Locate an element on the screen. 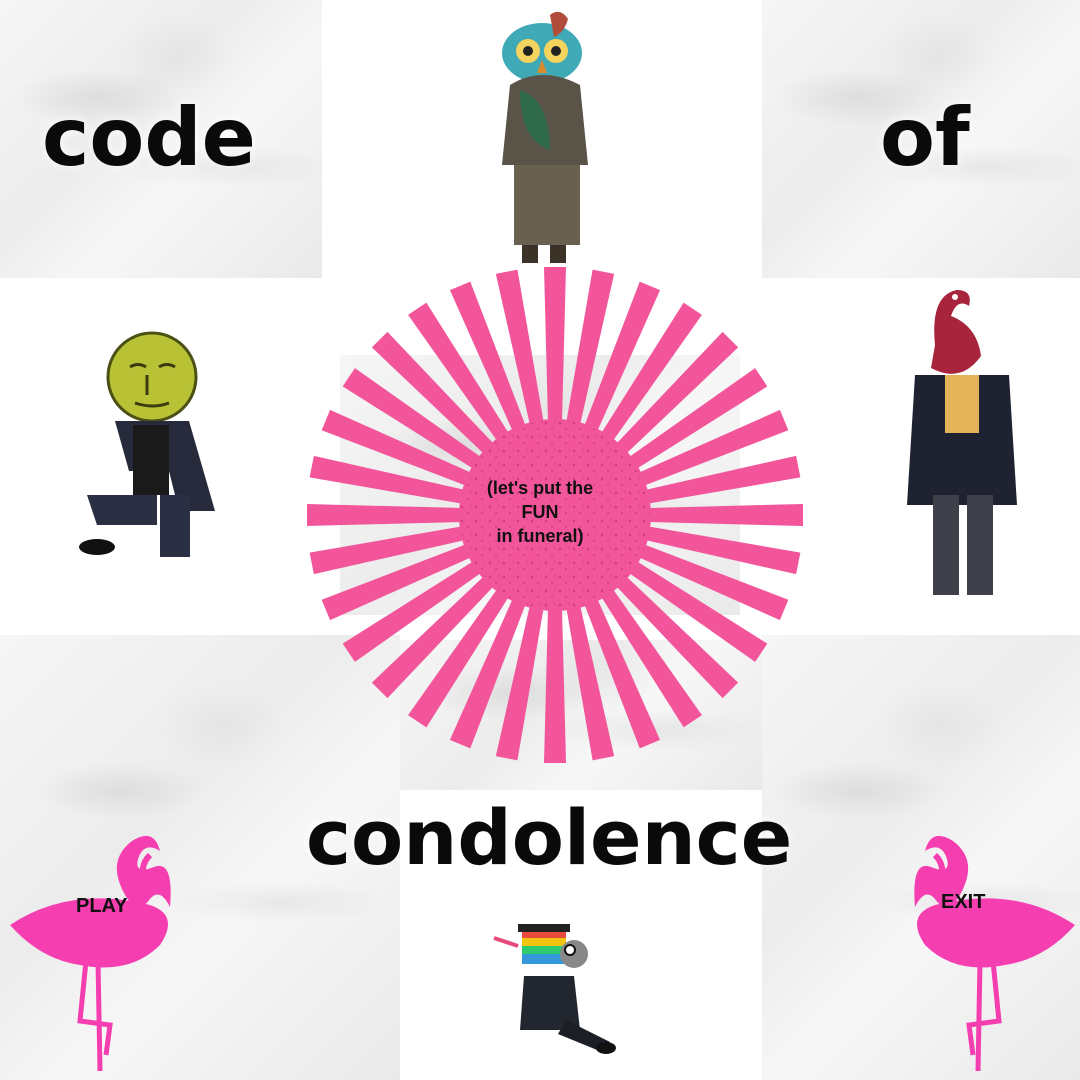 This screenshot has height=1080, width=1080. flamingo-head-figure is located at coordinates (962, 442).